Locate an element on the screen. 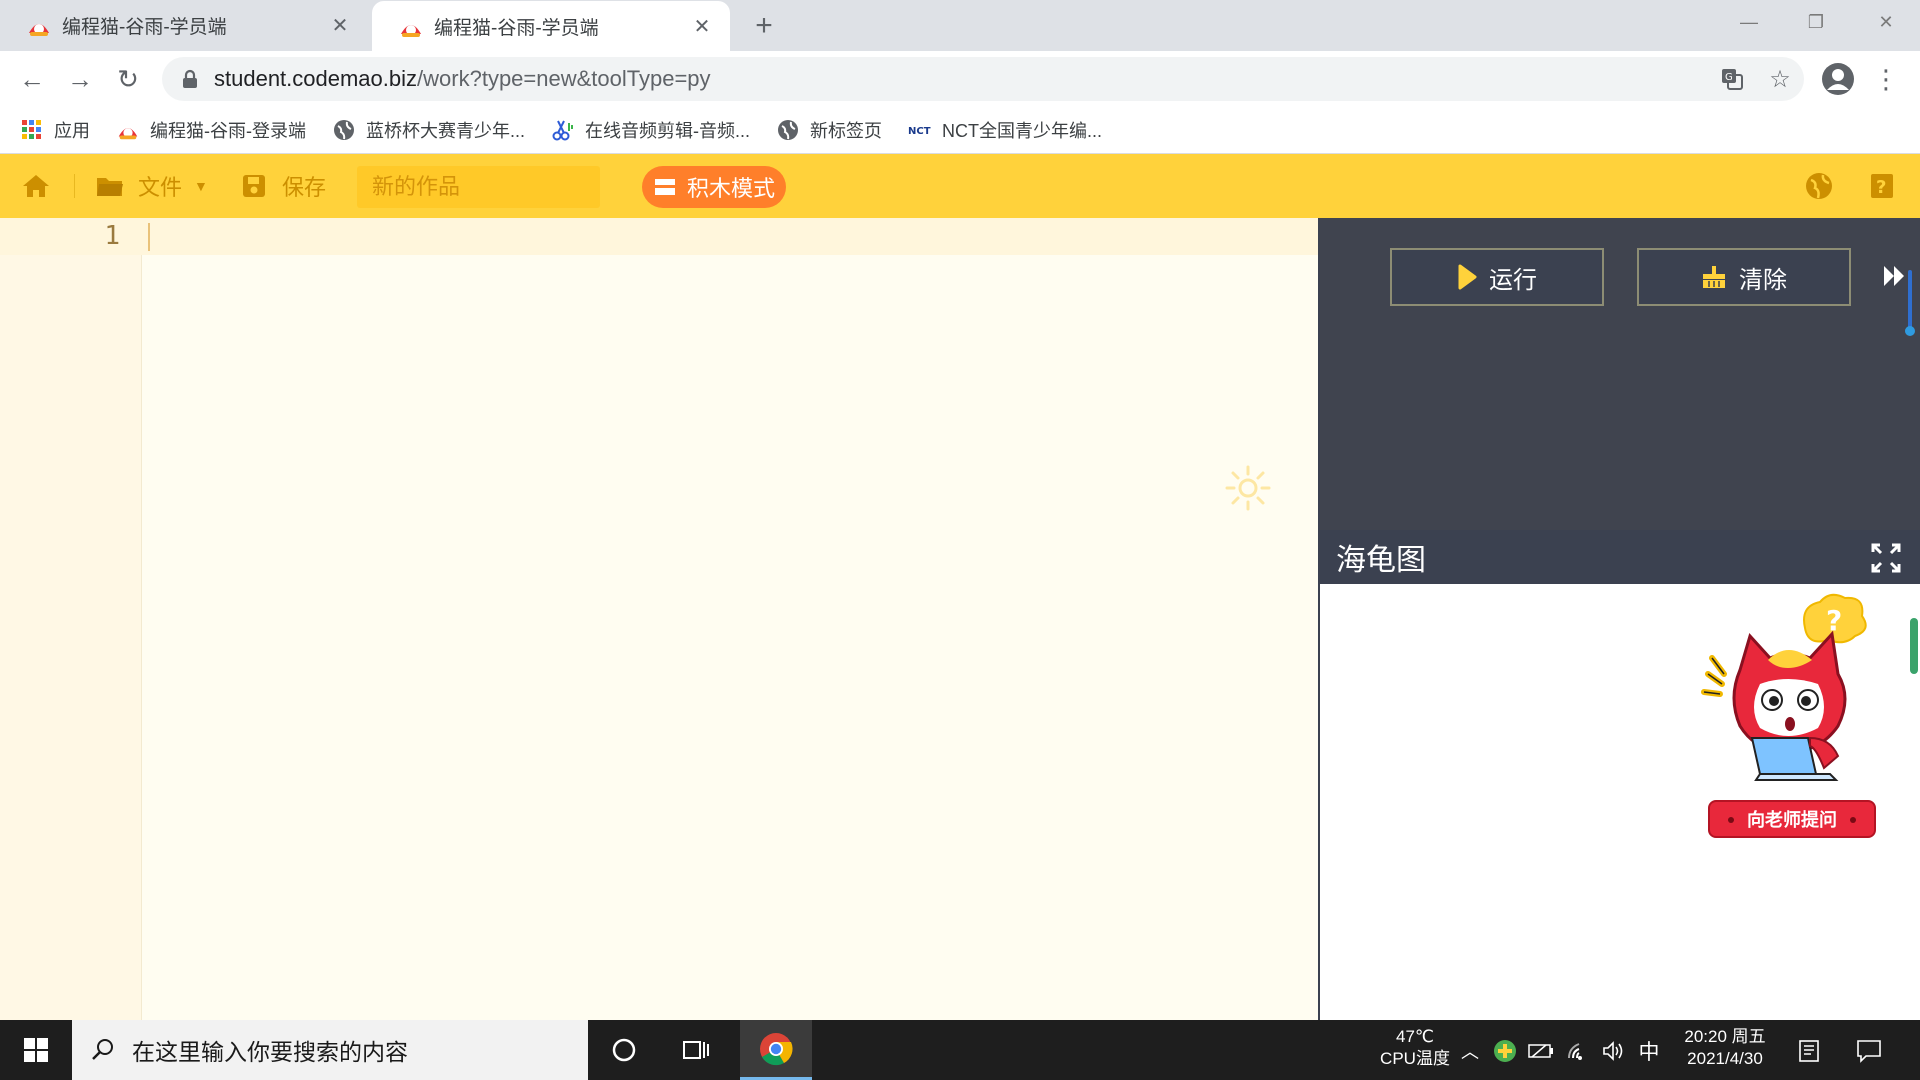  browser-menu-icon: ⋮ is located at coordinates (1886, 79).